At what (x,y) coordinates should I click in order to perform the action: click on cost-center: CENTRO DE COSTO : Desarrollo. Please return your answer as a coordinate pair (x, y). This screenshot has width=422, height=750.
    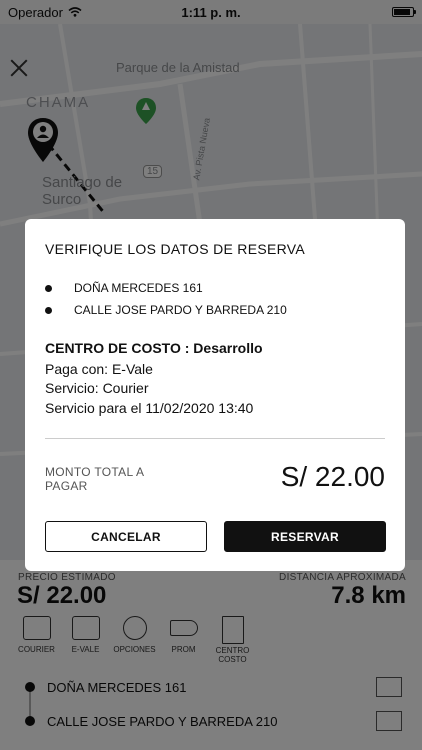
    Looking at the image, I should click on (154, 348).